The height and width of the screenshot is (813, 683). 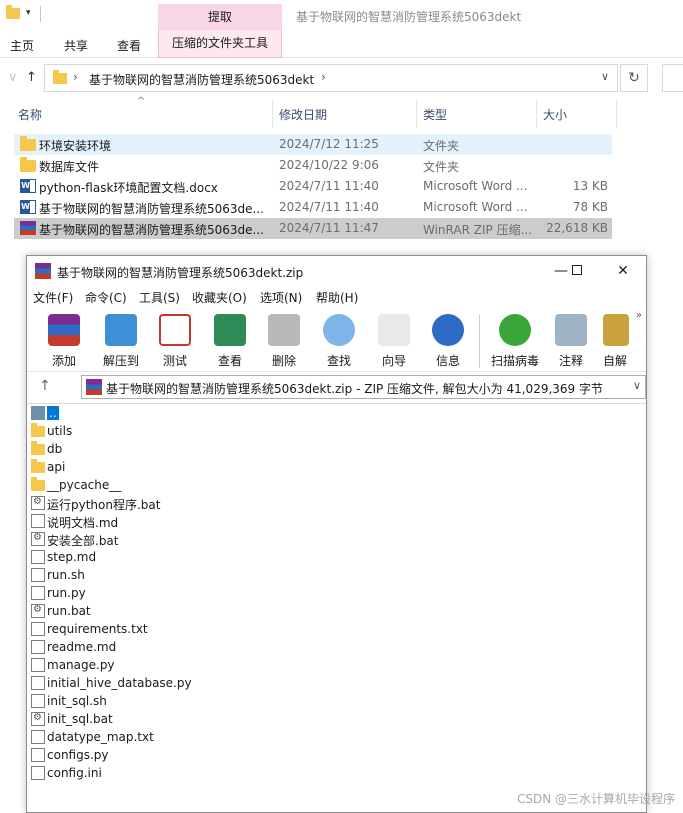 What do you see at coordinates (53, 297) in the screenshot?
I see `menu-file: 文件(F)` at bounding box center [53, 297].